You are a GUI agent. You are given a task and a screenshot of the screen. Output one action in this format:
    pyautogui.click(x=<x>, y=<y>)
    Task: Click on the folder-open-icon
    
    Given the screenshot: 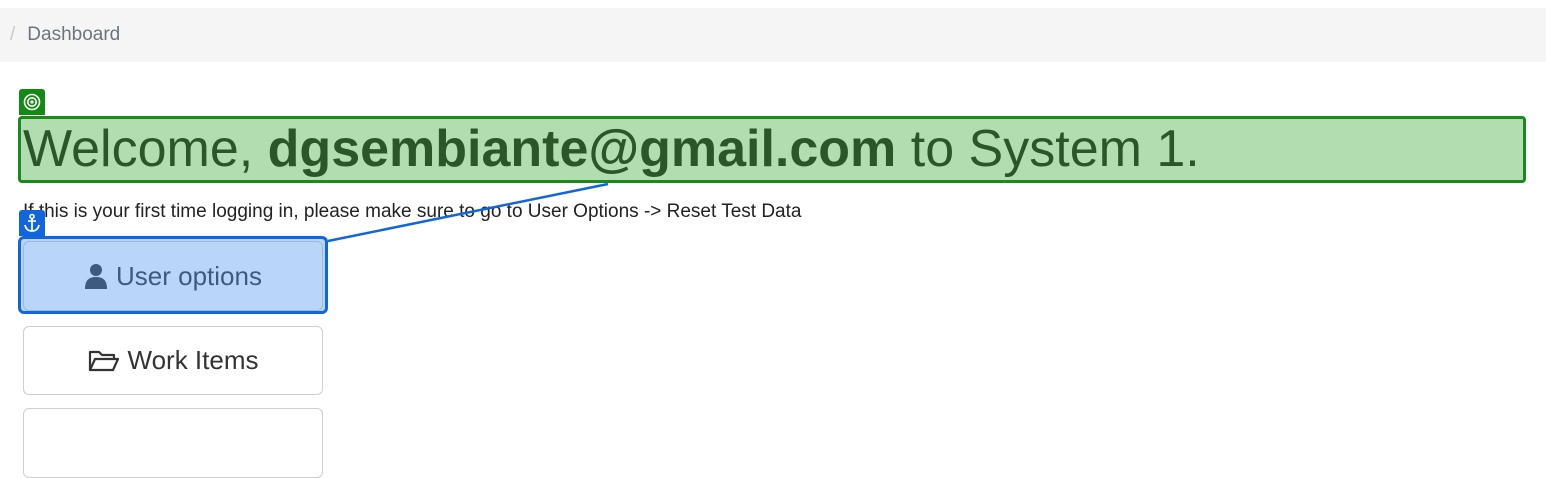 What is the action you would take?
    pyautogui.click(x=104, y=361)
    